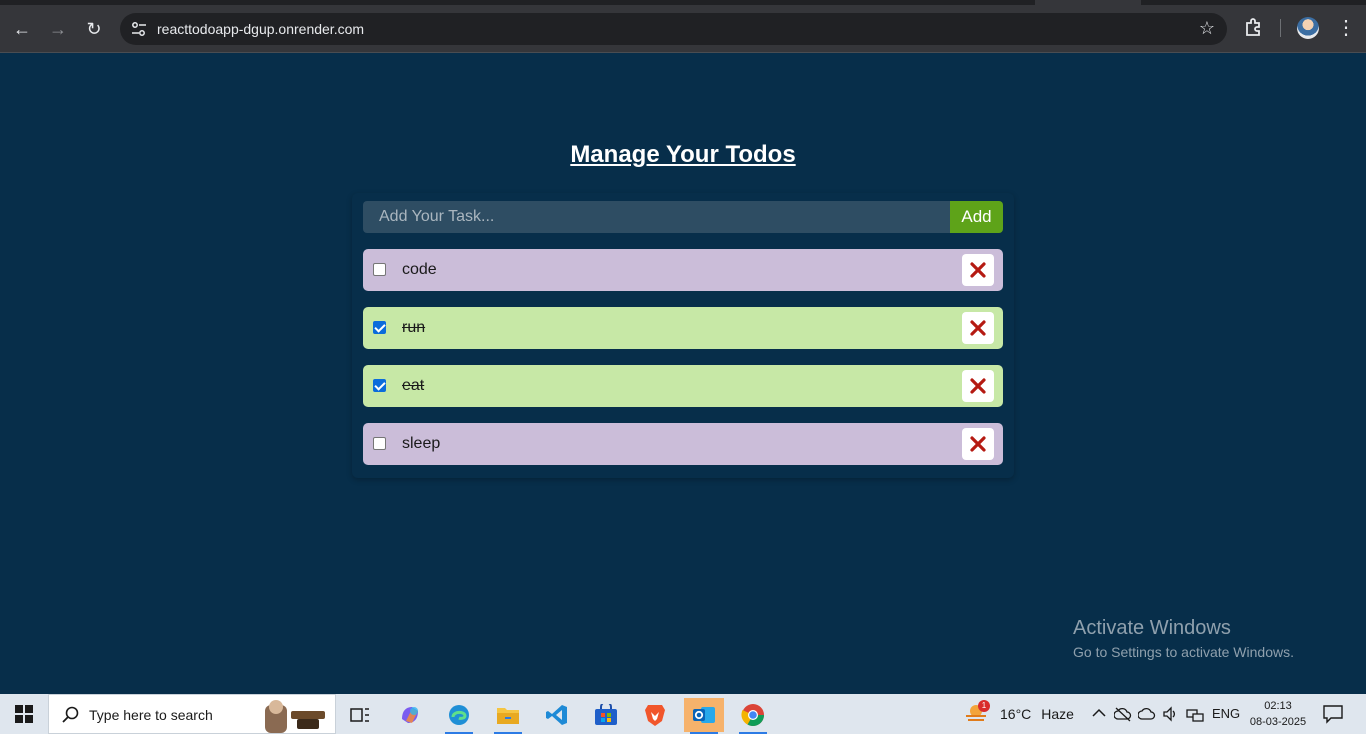 This screenshot has height=734, width=1366. I want to click on page-title: Manage Your Todos, so click(683, 154).